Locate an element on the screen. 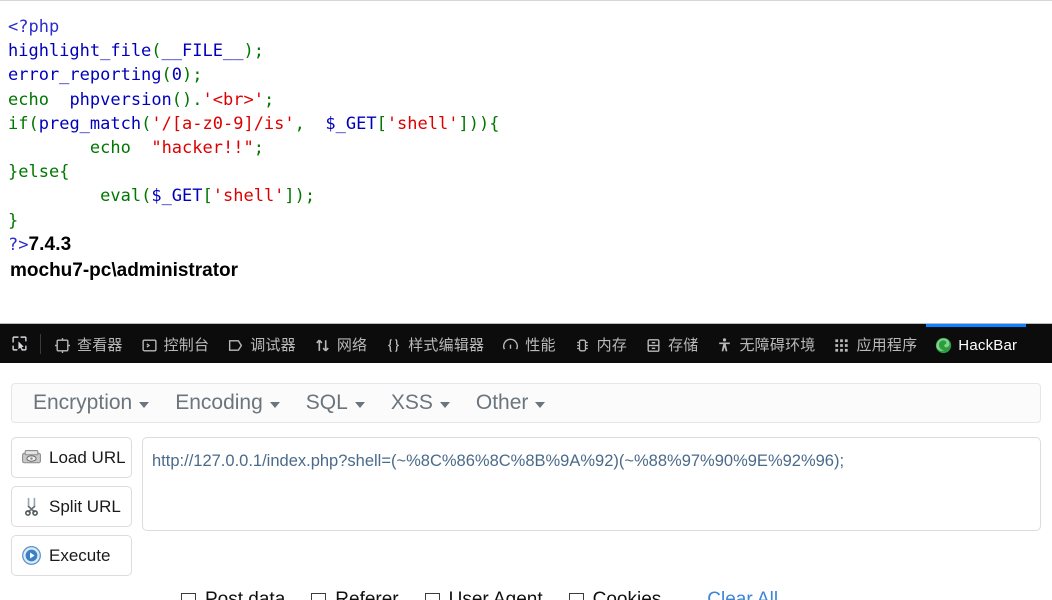  execute-button: Execute is located at coordinates (71, 555).